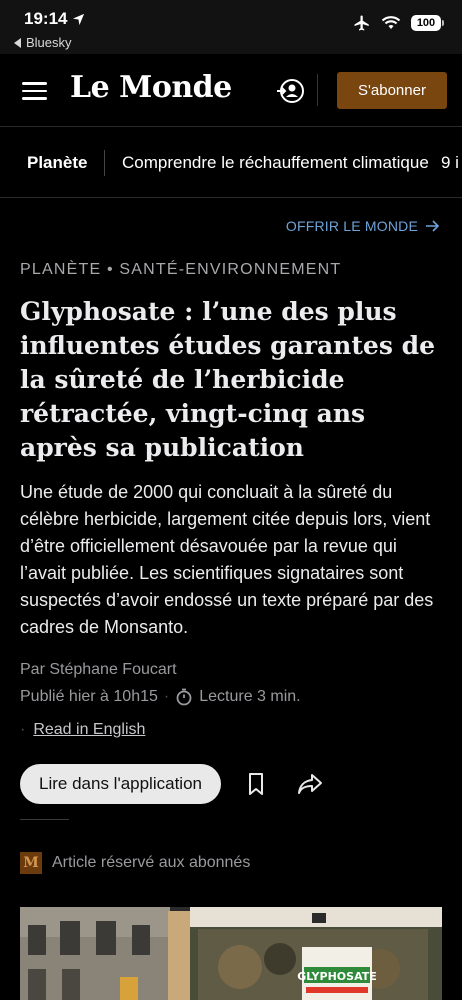 The image size is (462, 1000). Describe the element at coordinates (151, 87) in the screenshot. I see `le-monde-logo: Le Monde` at that location.